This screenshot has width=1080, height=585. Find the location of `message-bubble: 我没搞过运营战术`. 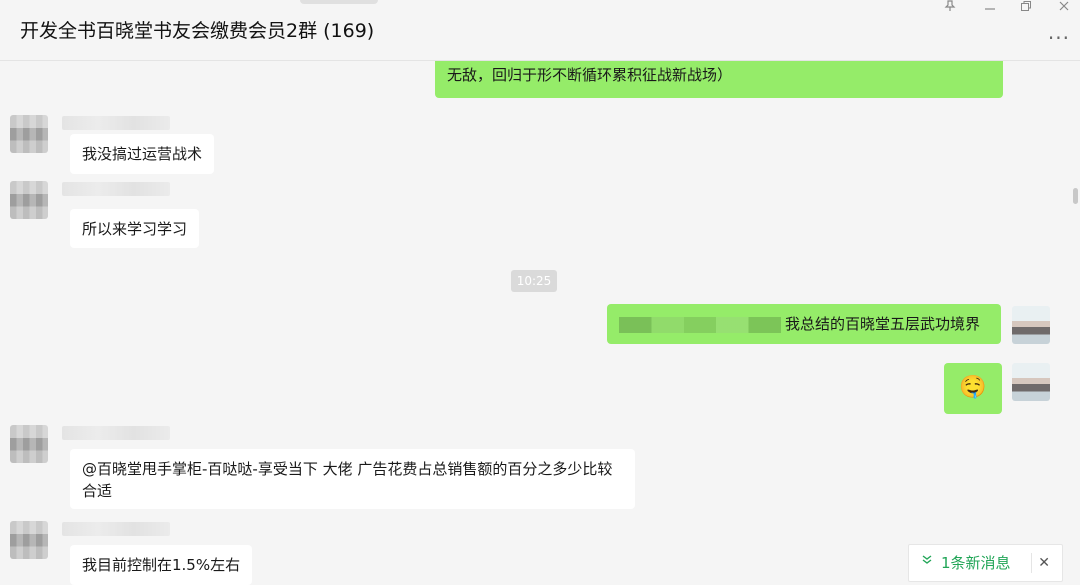

message-bubble: 我没搞过运营战术 is located at coordinates (142, 154).